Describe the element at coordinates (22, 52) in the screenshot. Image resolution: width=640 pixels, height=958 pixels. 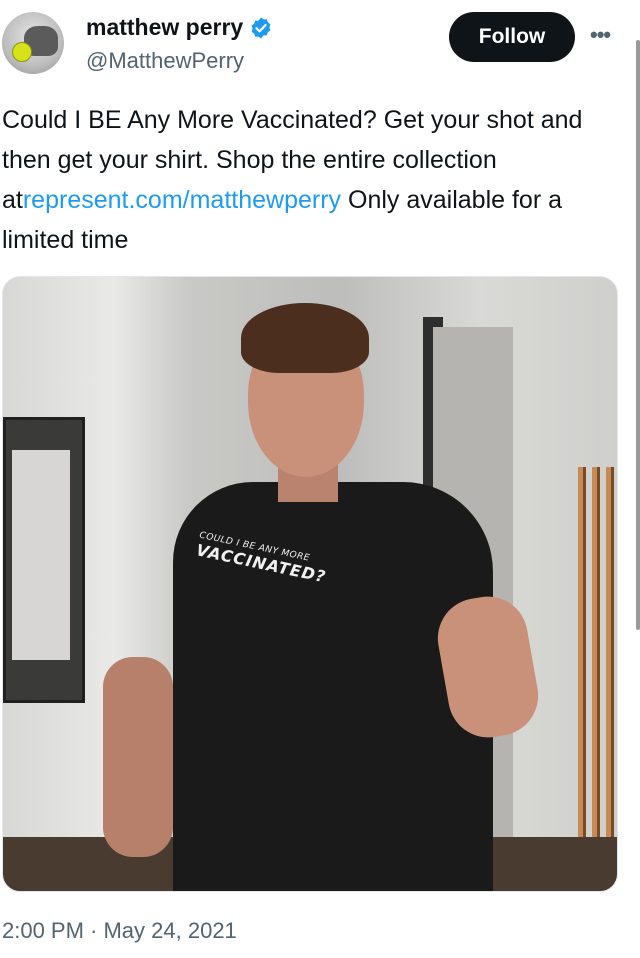
I see `avatar-ball` at that location.